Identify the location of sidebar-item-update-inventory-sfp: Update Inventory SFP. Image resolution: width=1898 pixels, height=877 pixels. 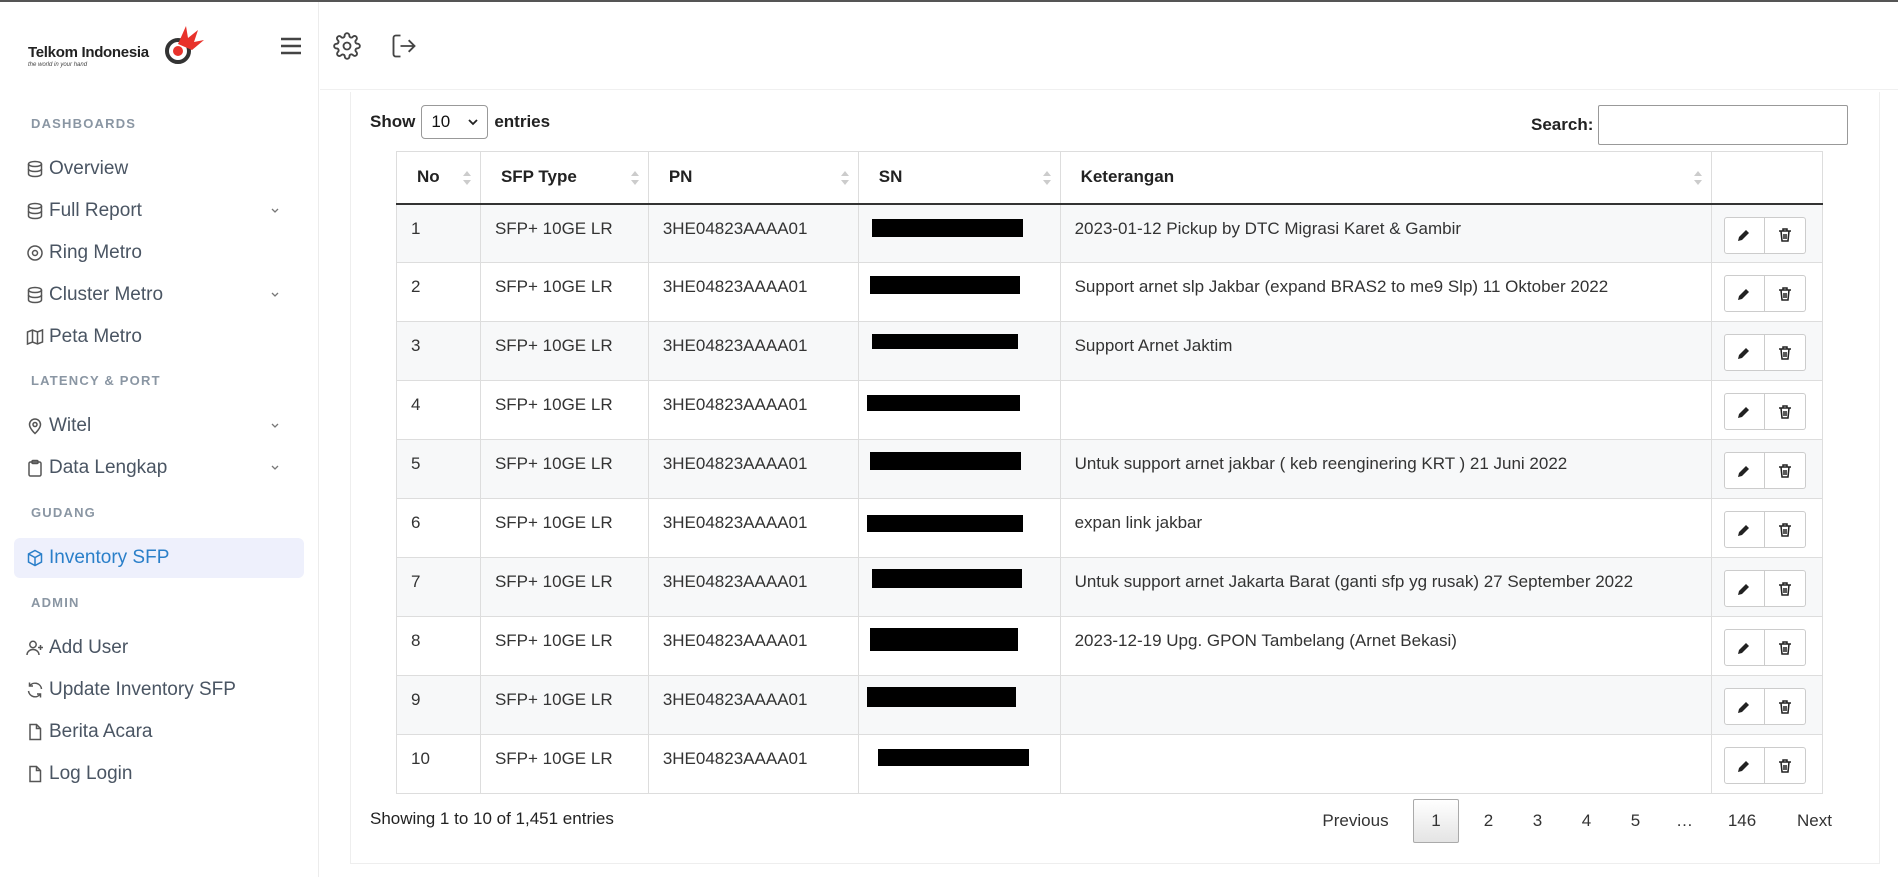
(159, 690).